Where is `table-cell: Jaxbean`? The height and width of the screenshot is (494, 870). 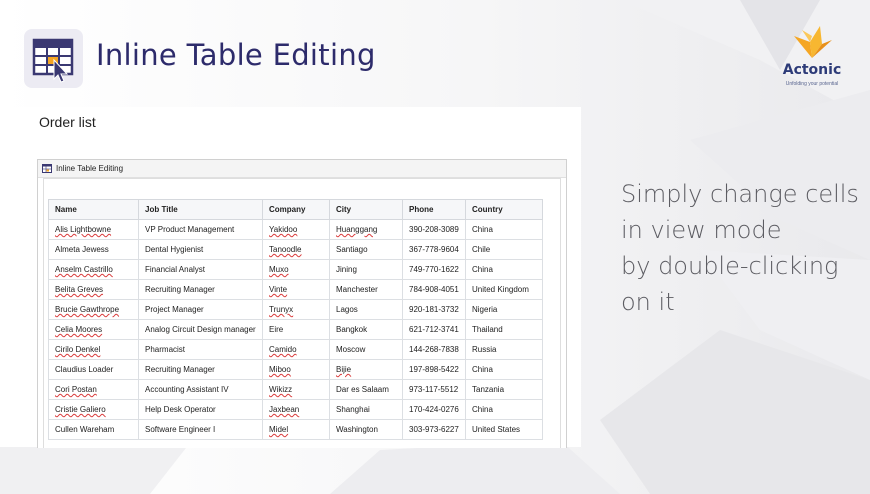
table-cell: Jaxbean is located at coordinates (296, 409).